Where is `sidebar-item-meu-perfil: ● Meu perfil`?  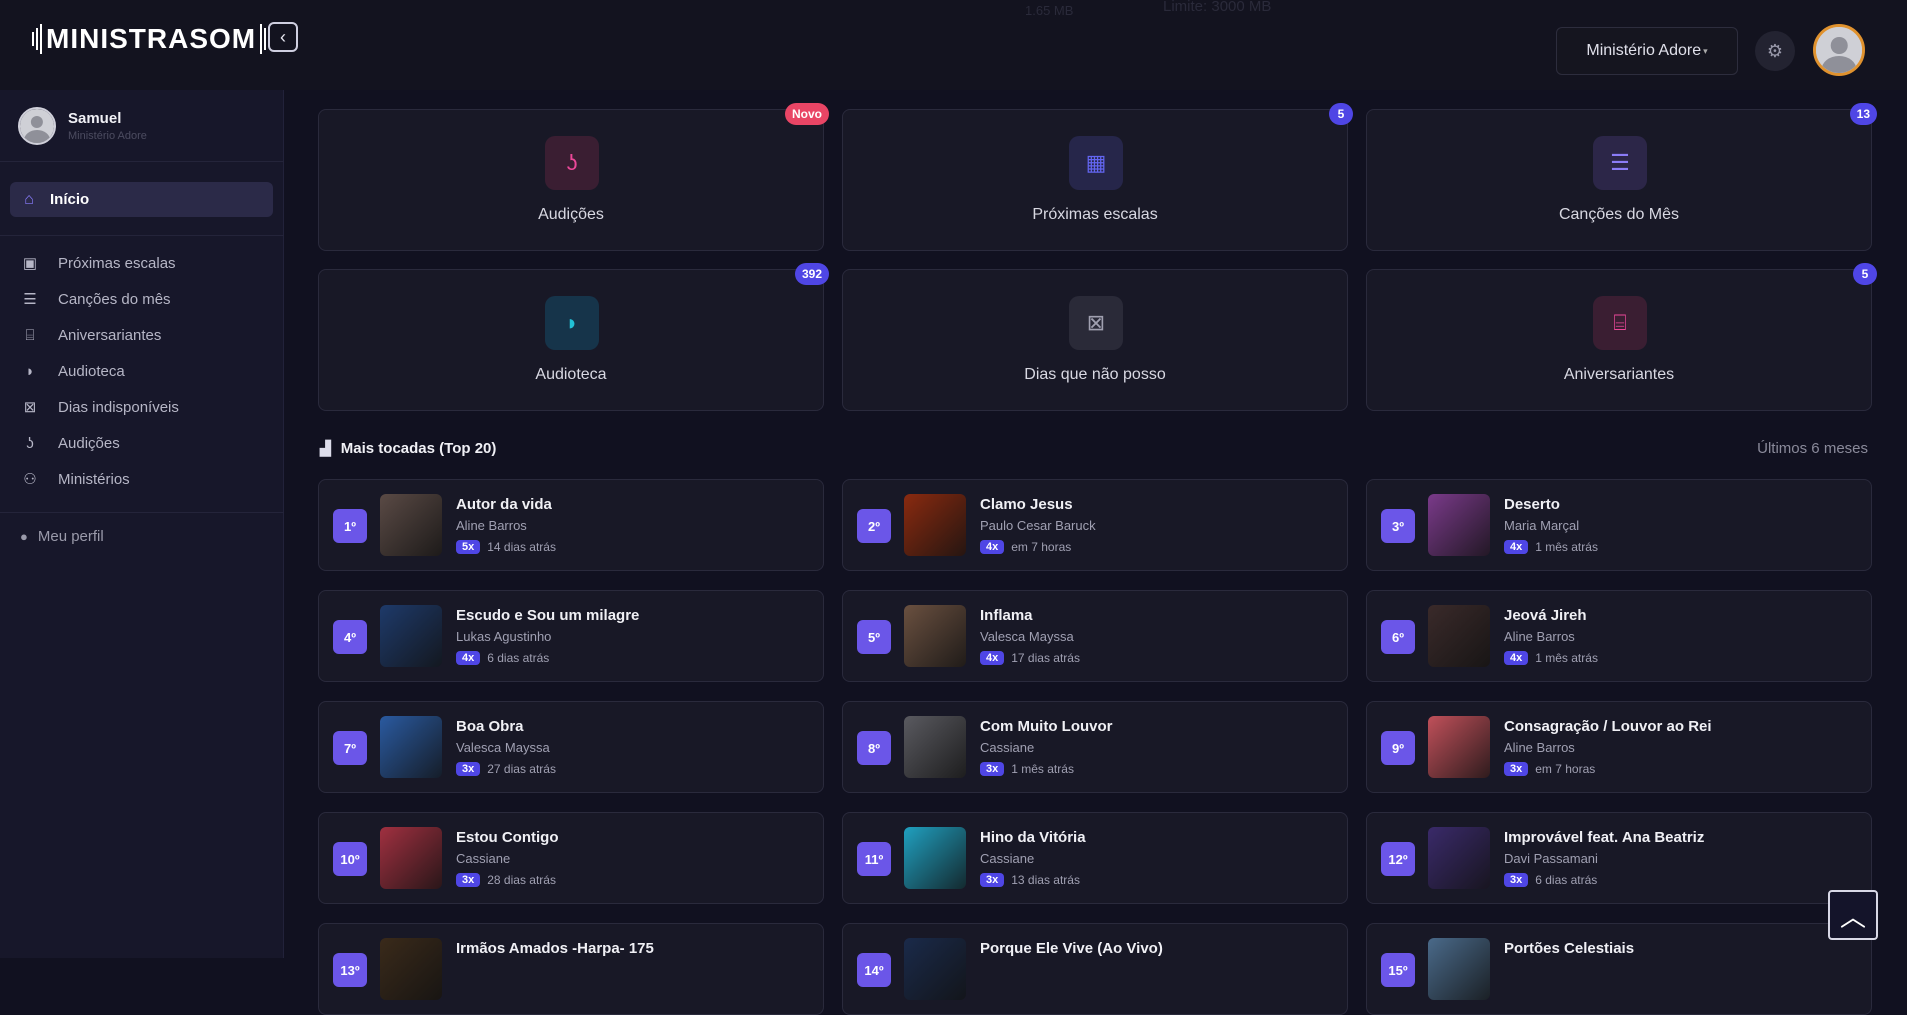
sidebar-item-meu-perfil: ● Meu perfil is located at coordinates (62, 536).